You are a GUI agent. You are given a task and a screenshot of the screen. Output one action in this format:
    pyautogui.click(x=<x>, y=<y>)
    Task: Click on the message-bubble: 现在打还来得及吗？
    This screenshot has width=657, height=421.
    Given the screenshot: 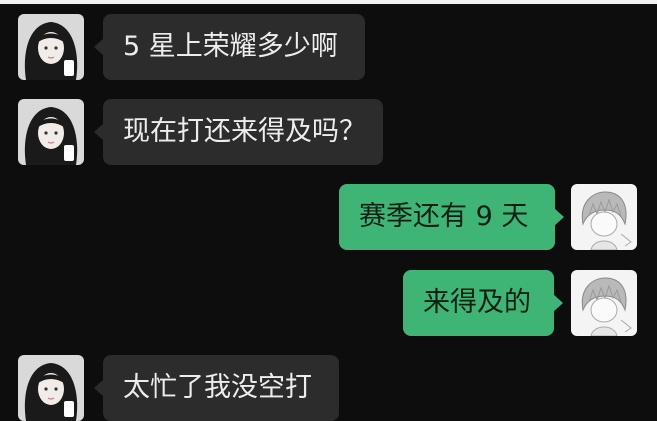 What is the action you would take?
    pyautogui.click(x=238, y=132)
    